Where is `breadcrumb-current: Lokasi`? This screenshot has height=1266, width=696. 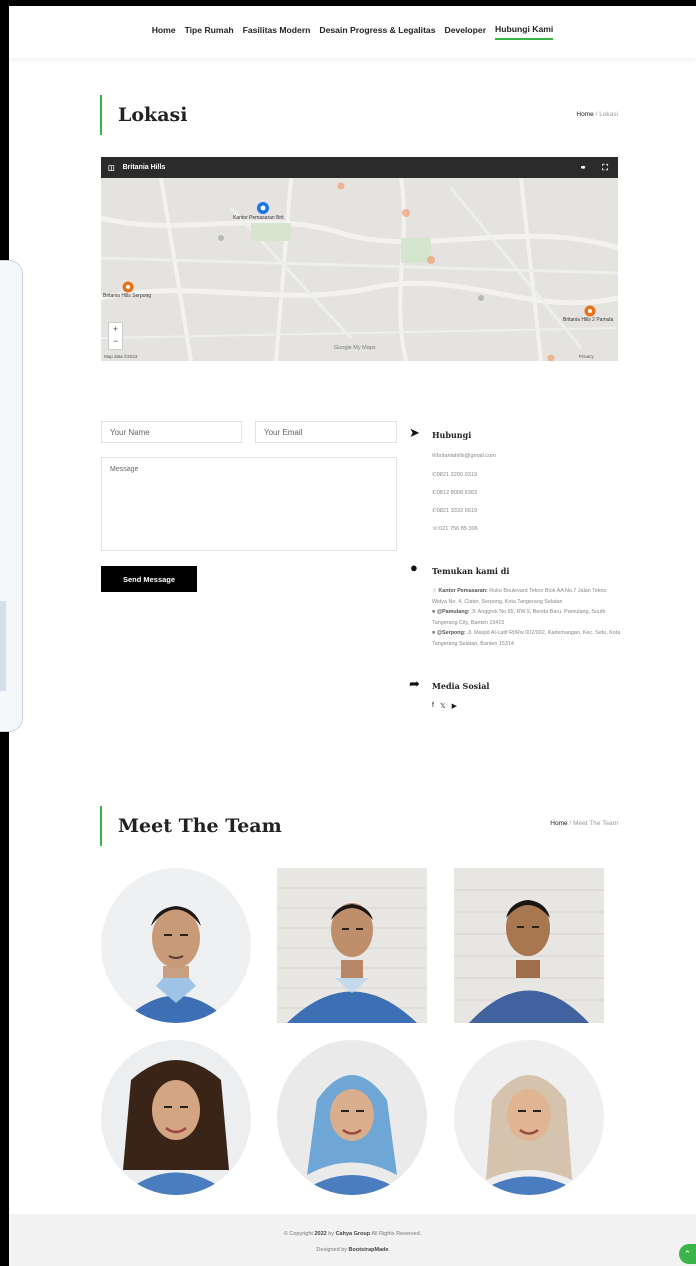 breadcrumb-current: Lokasi is located at coordinates (608, 114).